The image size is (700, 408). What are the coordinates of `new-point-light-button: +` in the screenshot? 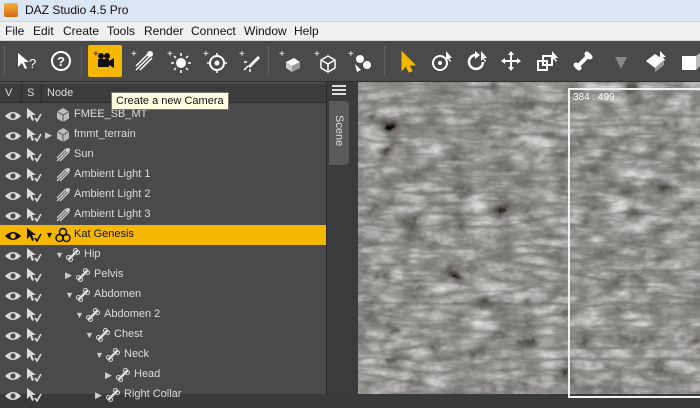 It's located at (215, 61).